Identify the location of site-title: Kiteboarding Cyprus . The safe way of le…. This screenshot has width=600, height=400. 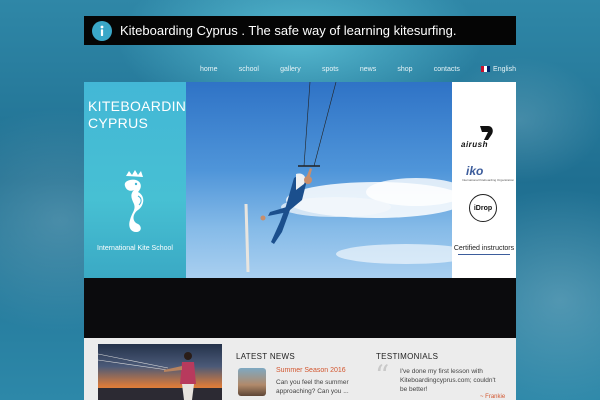
(288, 30).